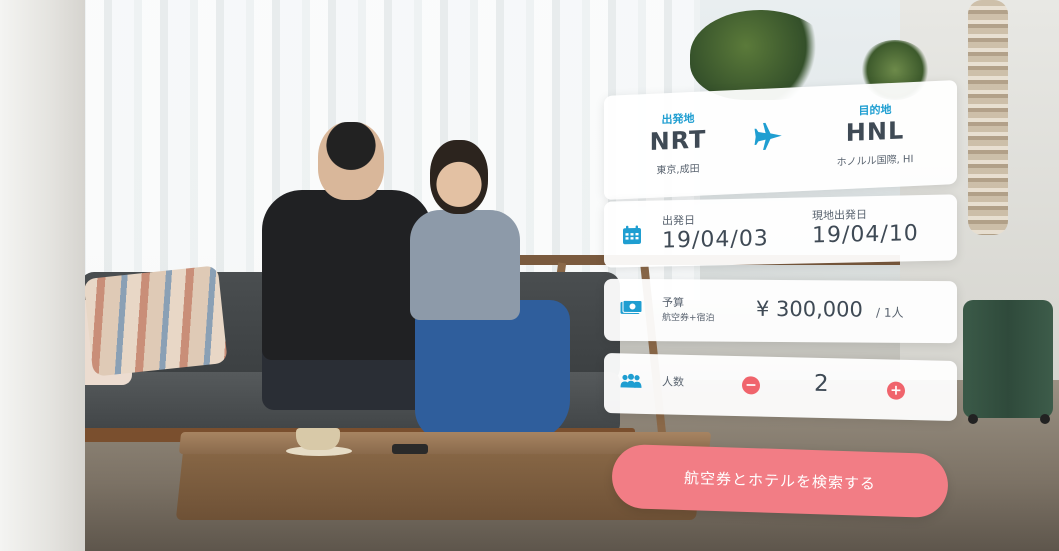 The width and height of the screenshot is (1059, 551). I want to click on money-icon, so click(631, 307).